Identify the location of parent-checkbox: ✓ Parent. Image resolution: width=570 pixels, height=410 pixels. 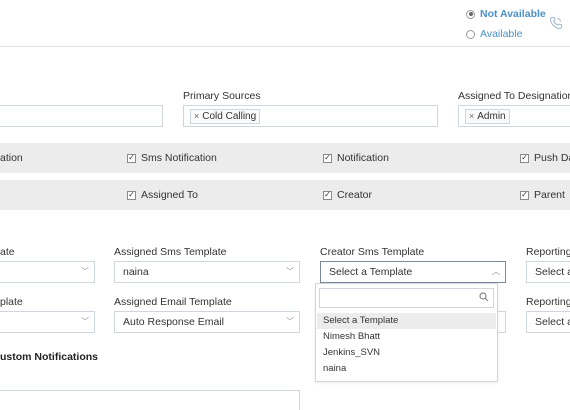
(542, 195).